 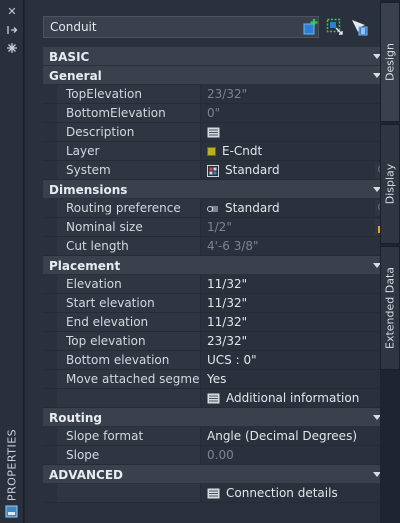 I want to click on property-row-end-elevation: End elevation 11/32", so click(x=218, y=322).